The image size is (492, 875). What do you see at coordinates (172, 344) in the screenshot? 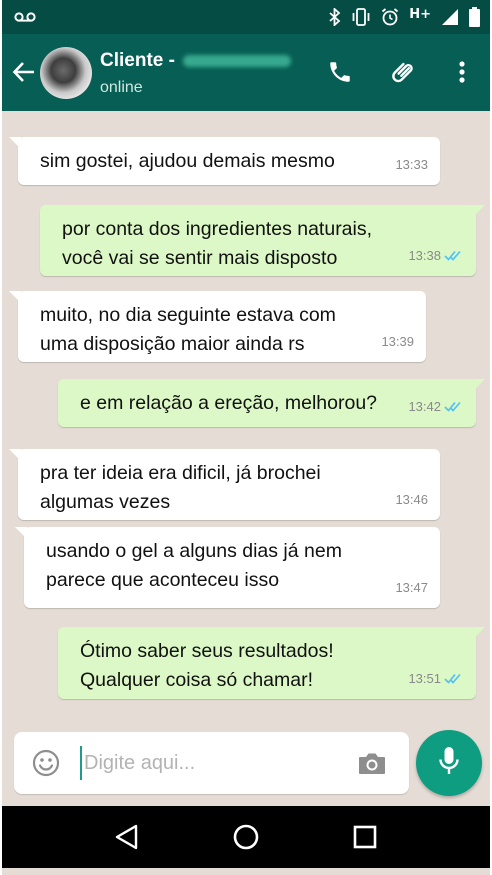
I see `message-text: uma disposição maior ainda rs` at bounding box center [172, 344].